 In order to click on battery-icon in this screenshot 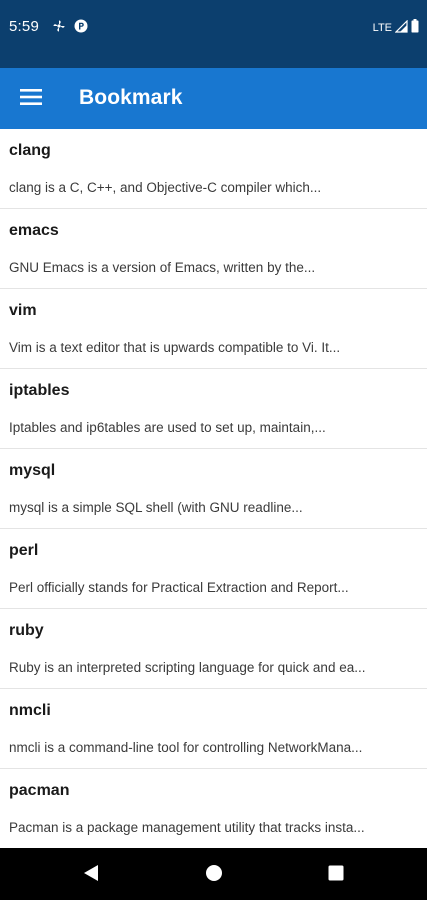, I will do `click(415, 27)`.